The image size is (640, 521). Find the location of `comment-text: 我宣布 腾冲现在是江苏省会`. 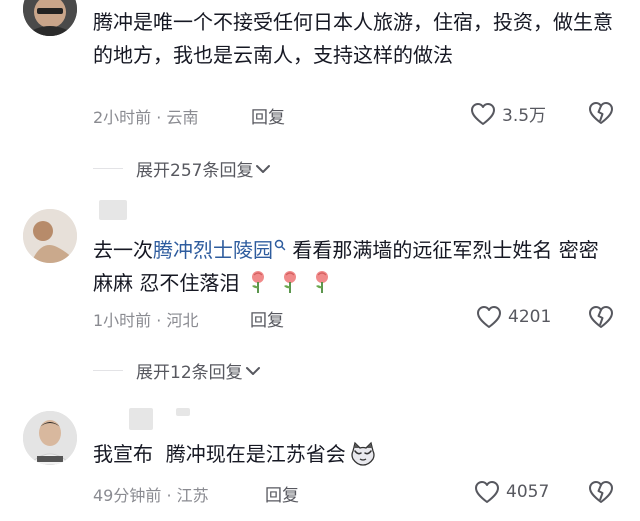

comment-text: 我宣布 腾冲现在是江苏省会 is located at coordinates (353, 454).